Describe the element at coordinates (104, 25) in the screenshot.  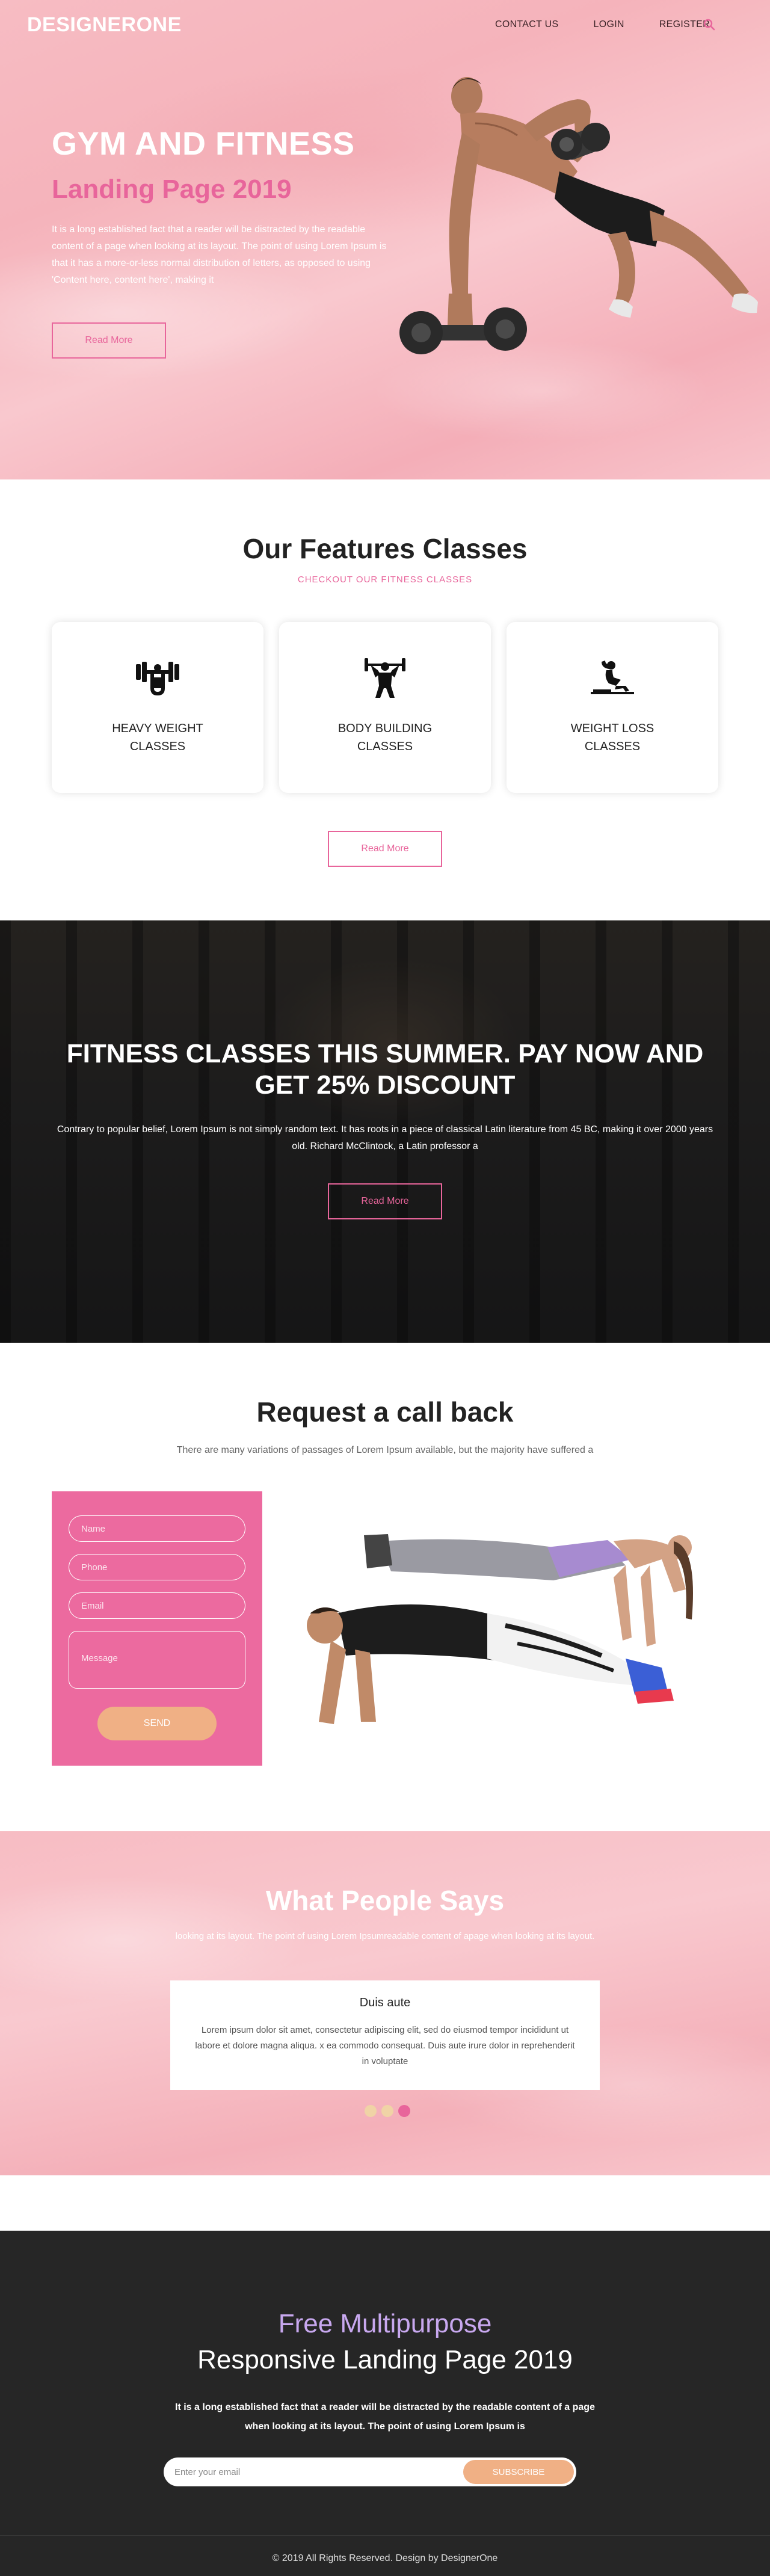
I see `site-logo: DESIGNERONE` at that location.